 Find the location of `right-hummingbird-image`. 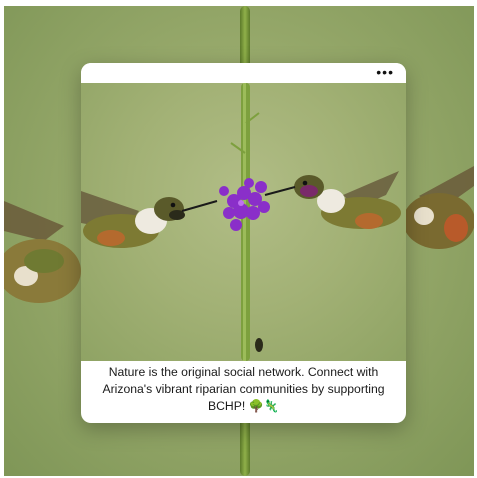

right-hummingbird-image is located at coordinates (439, 207).